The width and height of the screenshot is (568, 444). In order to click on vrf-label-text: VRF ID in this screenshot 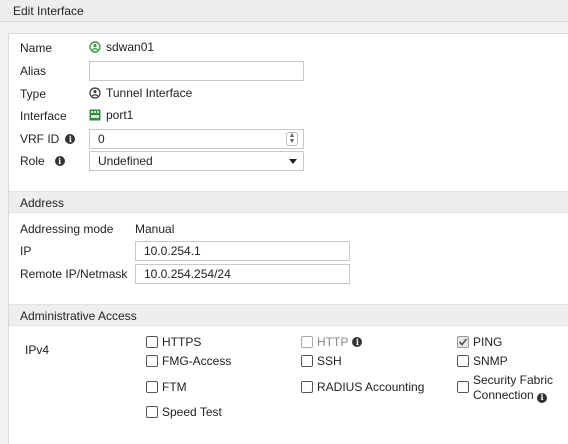, I will do `click(40, 139)`.